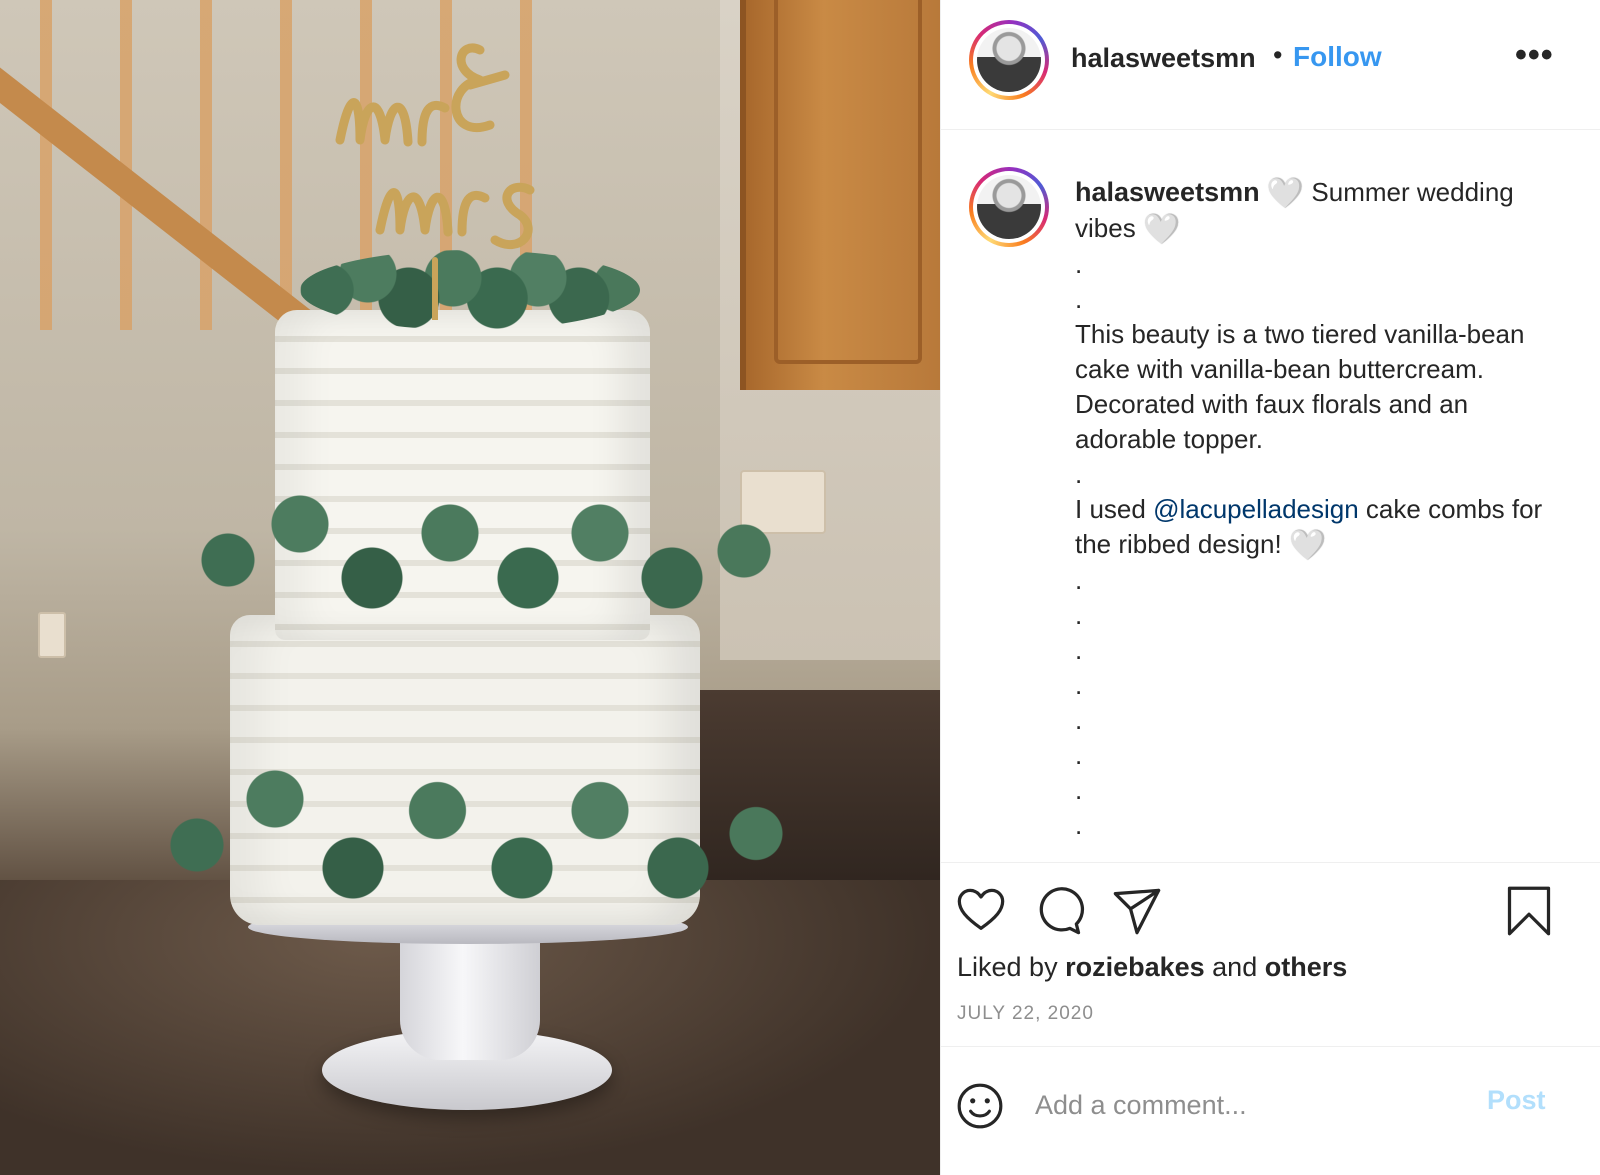 Image resolution: width=1600 pixels, height=1175 pixels. I want to click on comment-bar: Post, so click(1270, 1110).